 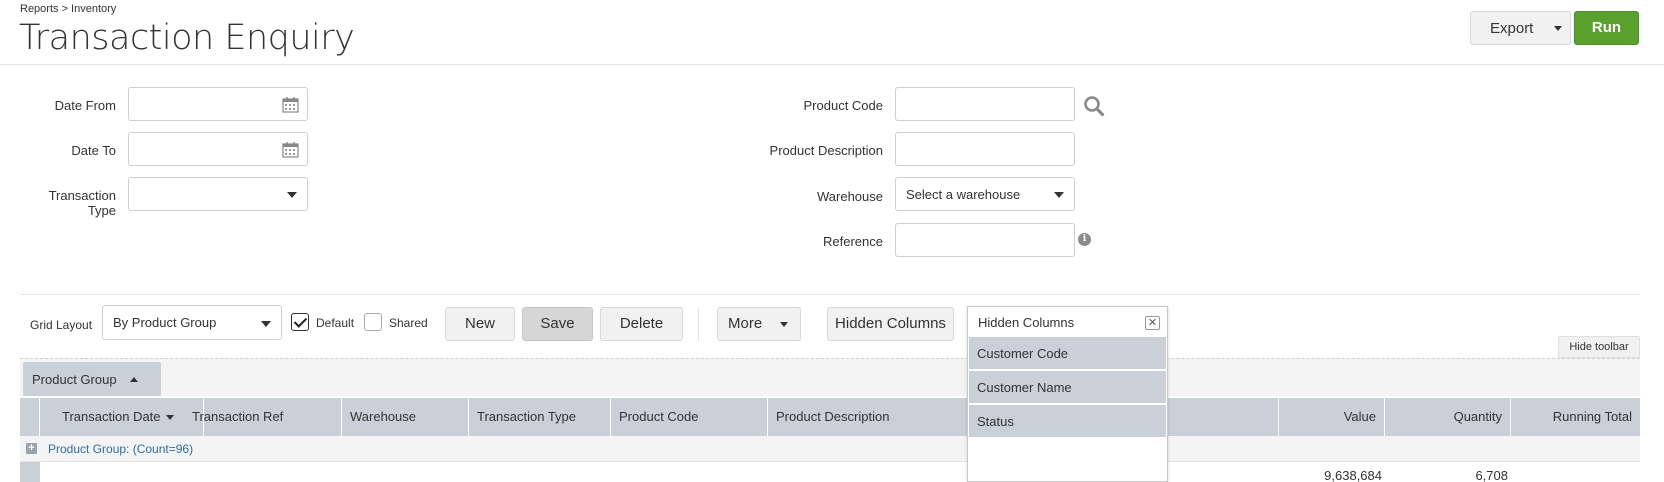 I want to click on date-to-label: Date To, so click(x=93, y=150).